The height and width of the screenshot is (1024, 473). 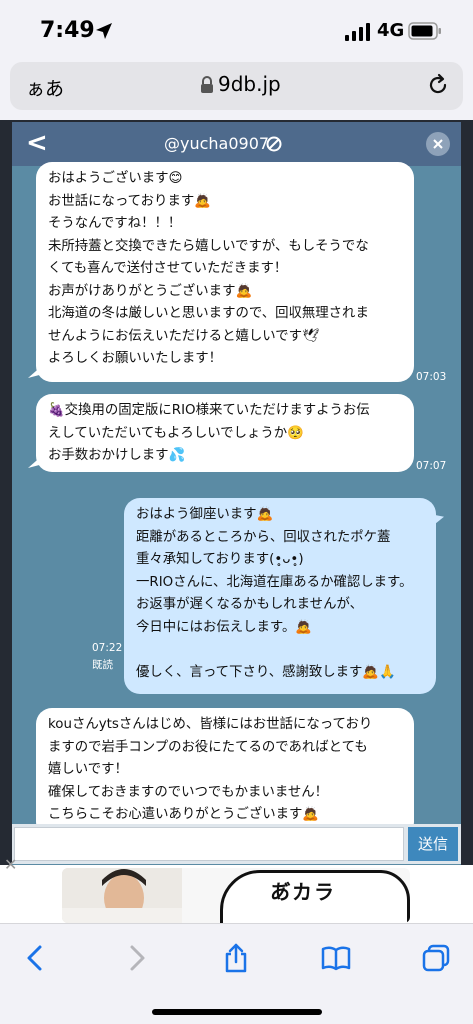 What do you see at coordinates (117, 455) in the screenshot?
I see `message-line: お手数おかけします💦` at bounding box center [117, 455].